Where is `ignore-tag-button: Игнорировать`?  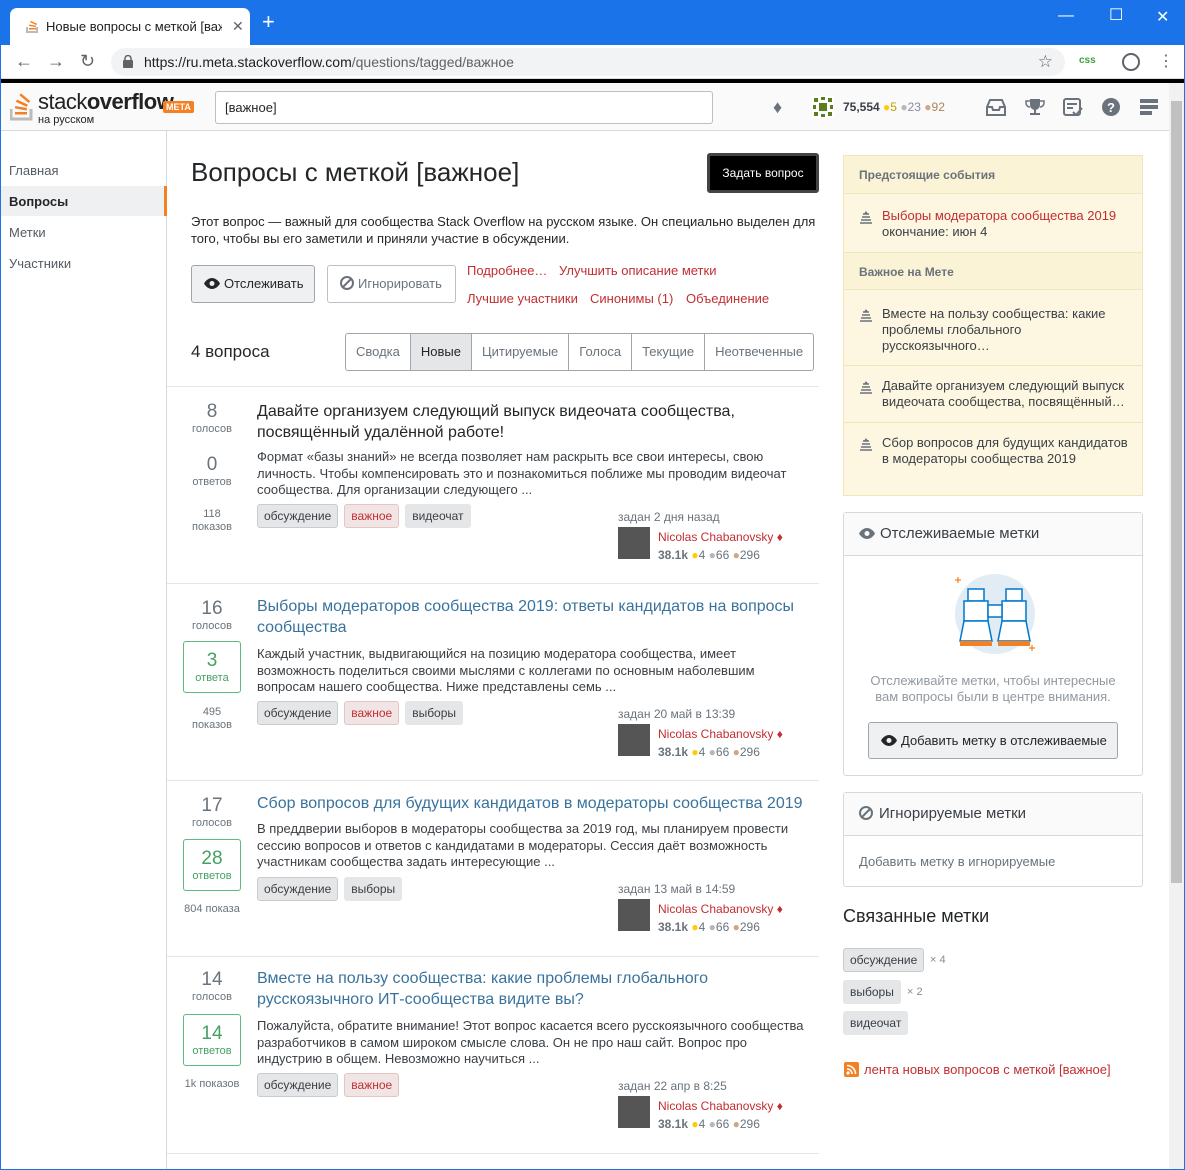
ignore-tag-button: Игнорировать is located at coordinates (391, 284).